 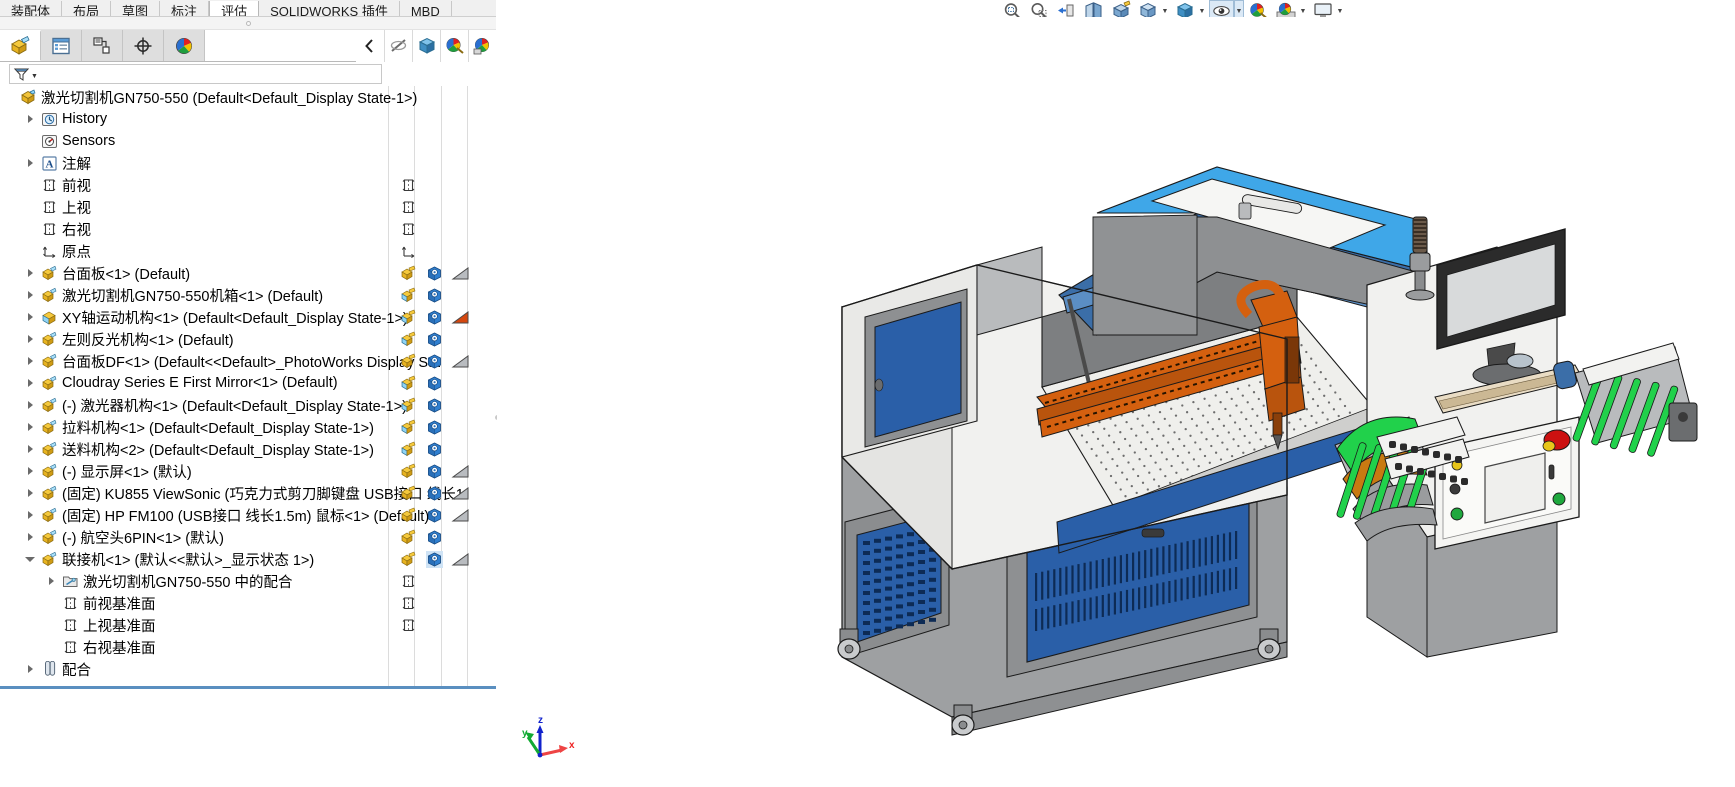 I want to click on filter-dropdown-caret-icon: ▼, so click(x=34, y=76).